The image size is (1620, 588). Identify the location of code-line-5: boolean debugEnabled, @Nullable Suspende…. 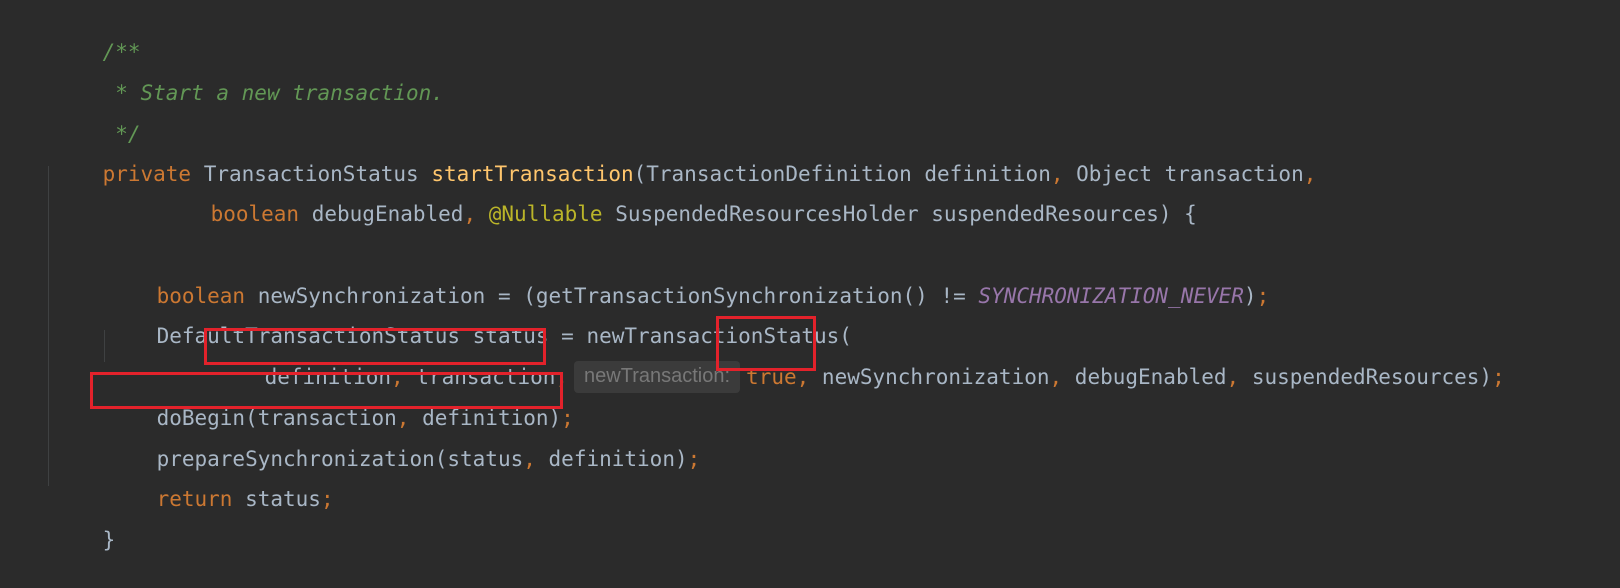
(678, 196).